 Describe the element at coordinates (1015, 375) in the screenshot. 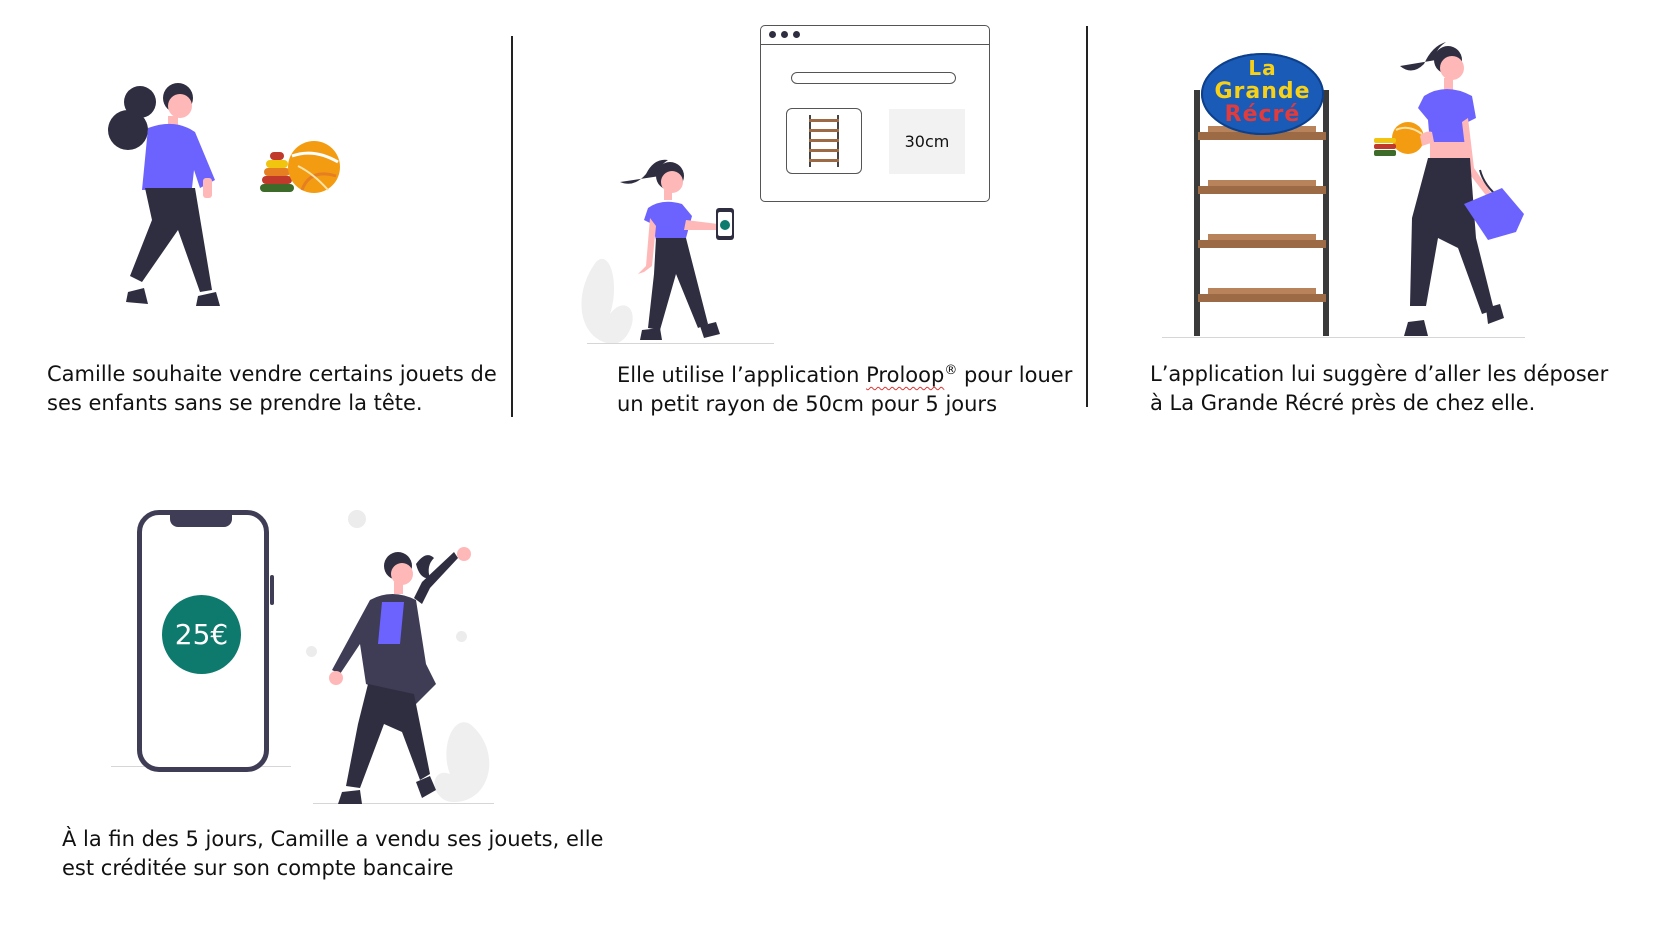

I see `caption-text: pour louer` at that location.